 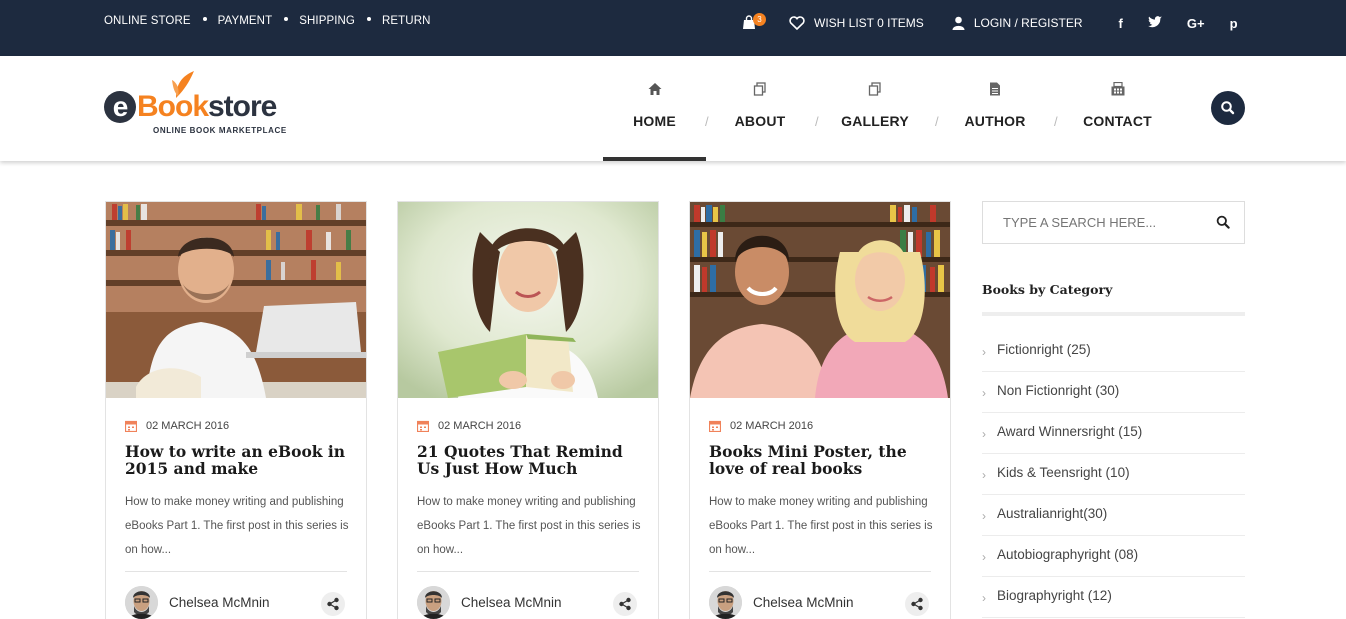 I want to click on category-item: › Award Winnersright (15), so click(x=1113, y=433).